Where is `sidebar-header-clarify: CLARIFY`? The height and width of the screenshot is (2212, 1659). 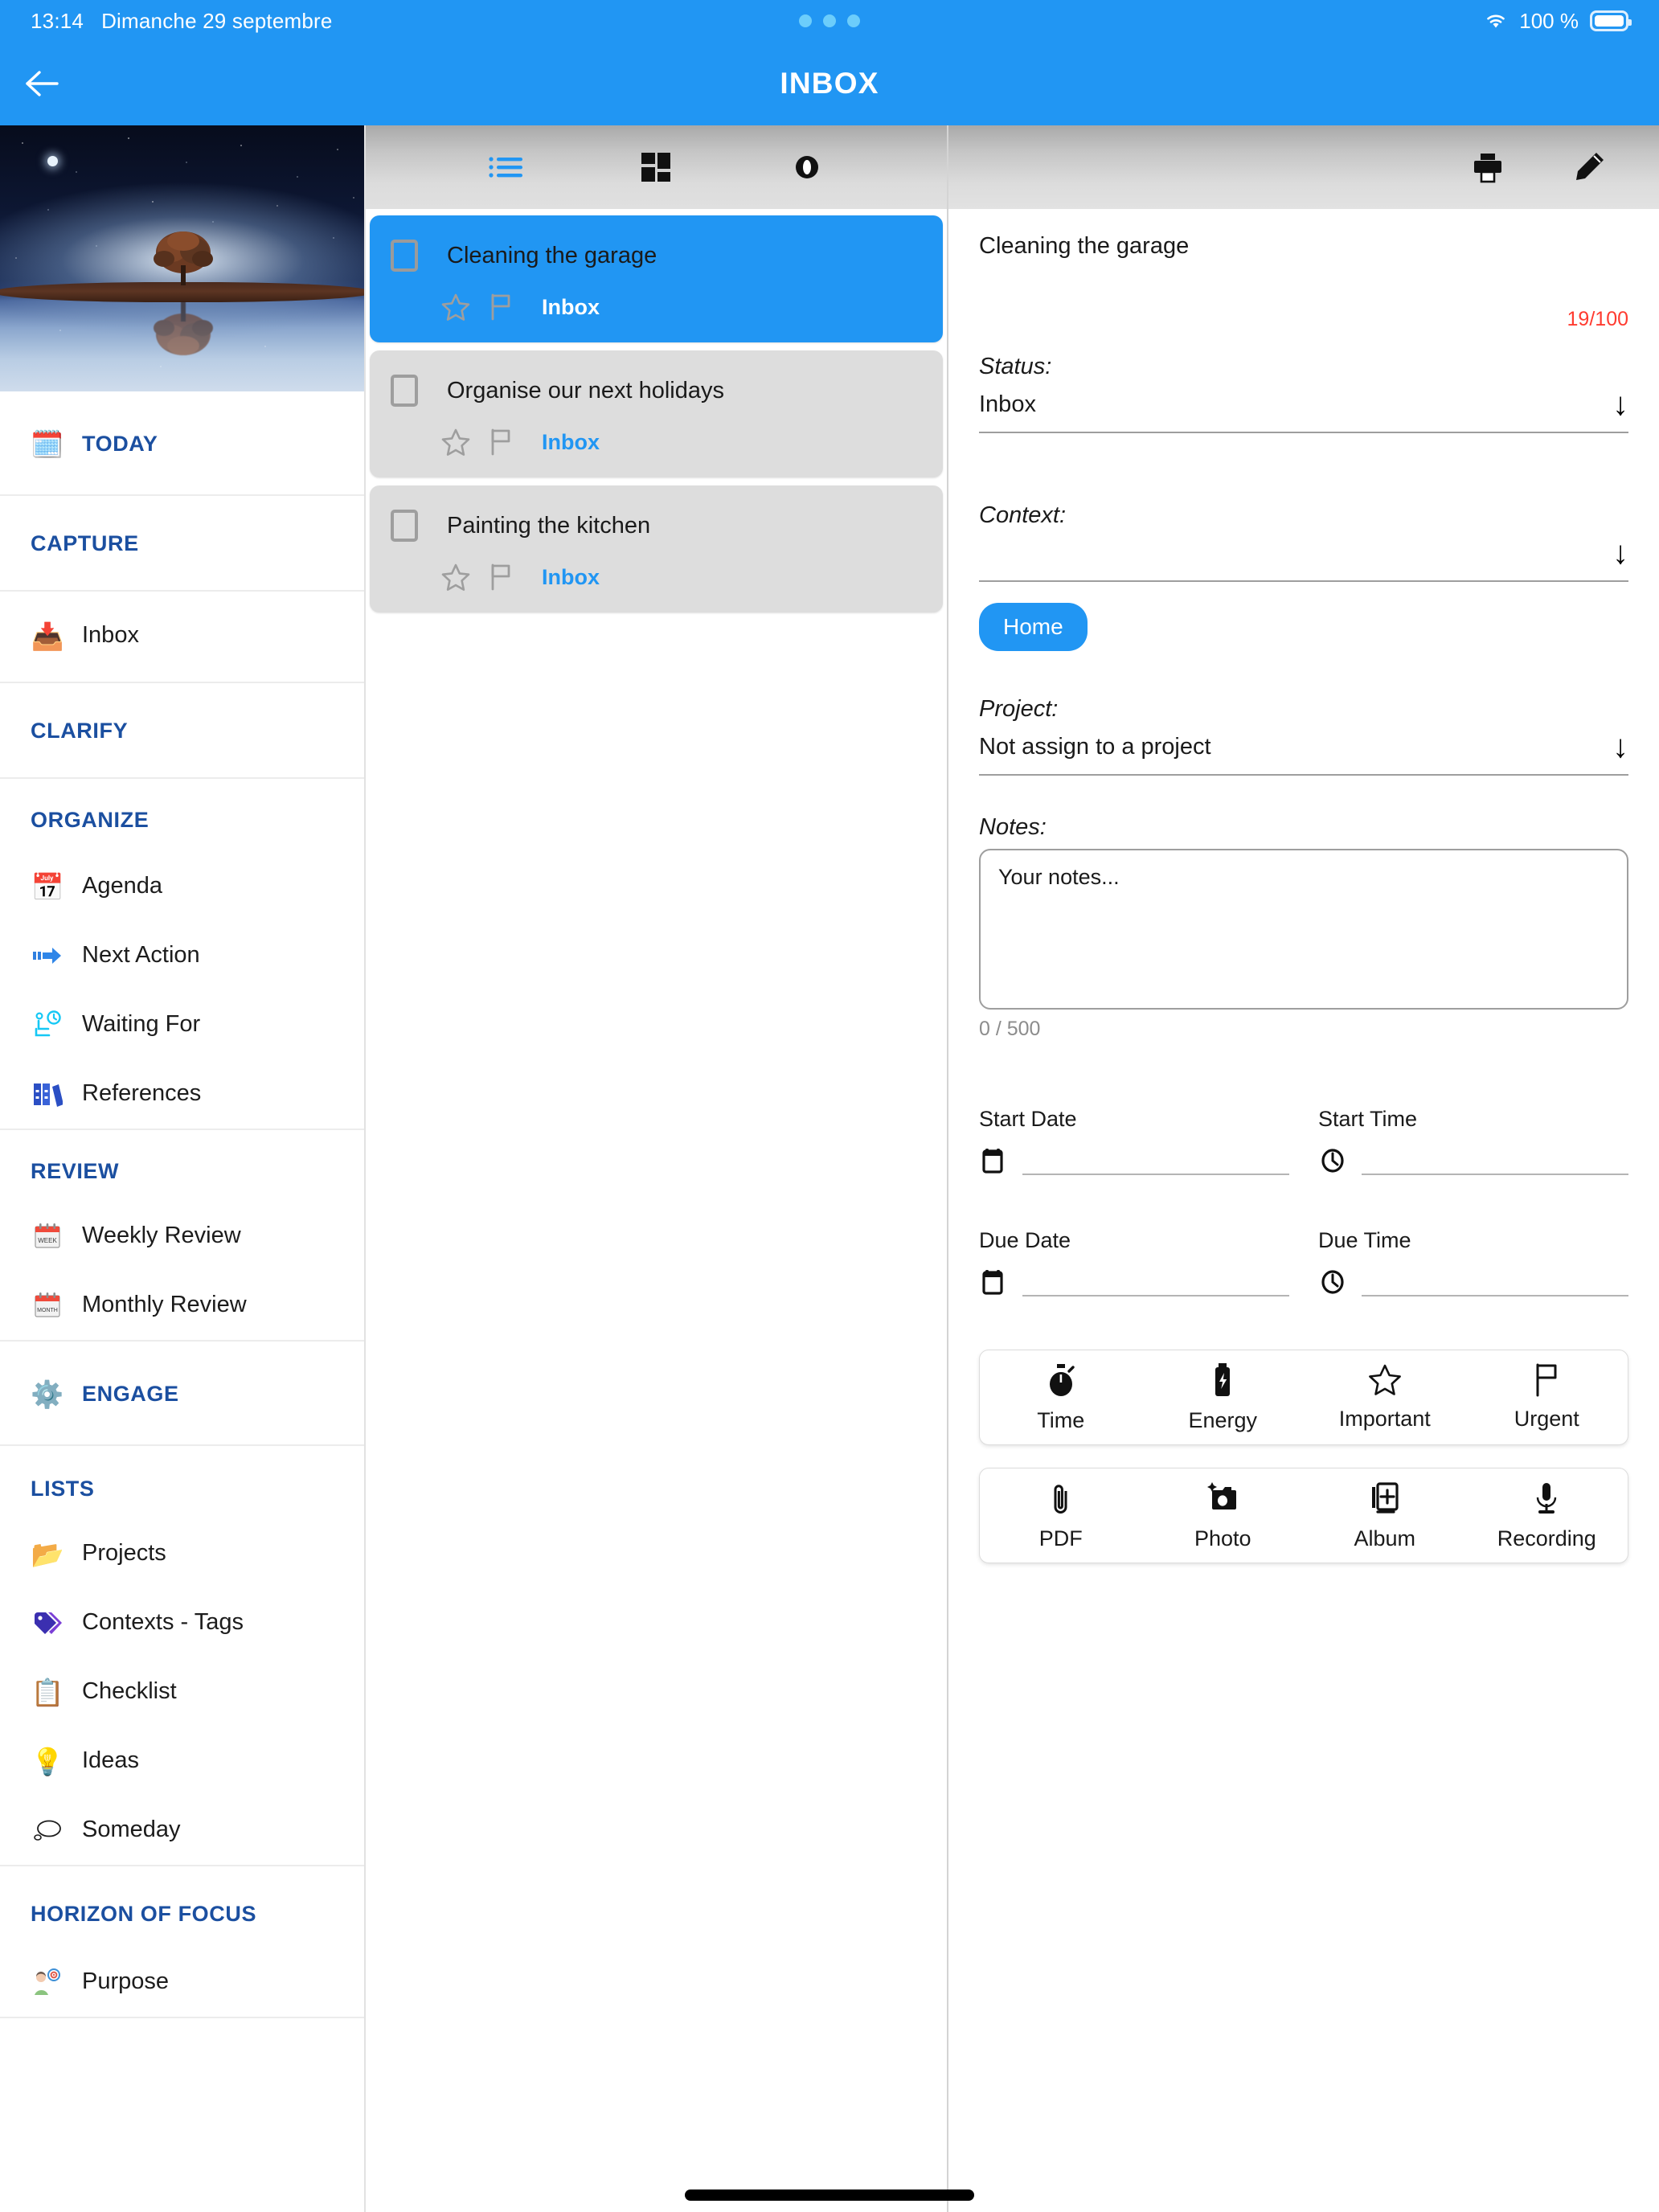 sidebar-header-clarify: CLARIFY is located at coordinates (182, 730).